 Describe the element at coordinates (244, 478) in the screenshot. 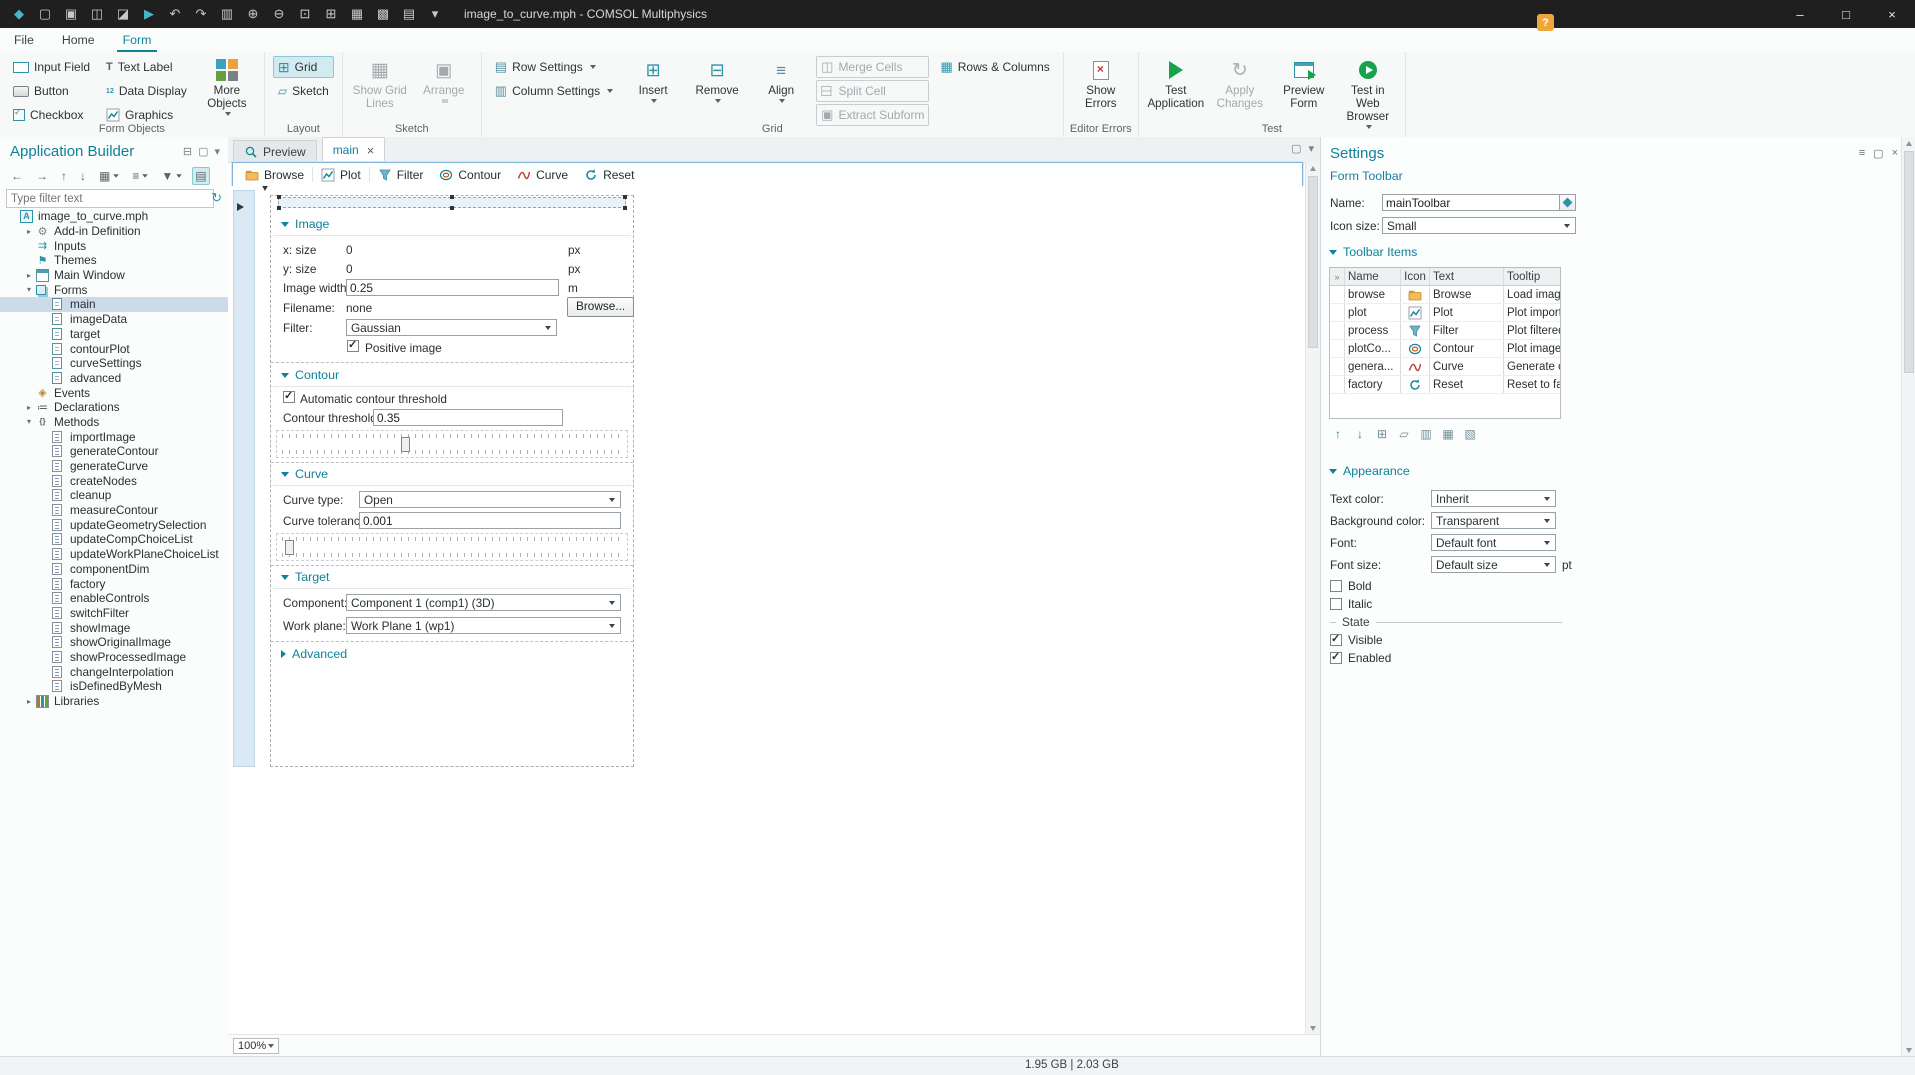

I see `row-selector-gutter` at that location.